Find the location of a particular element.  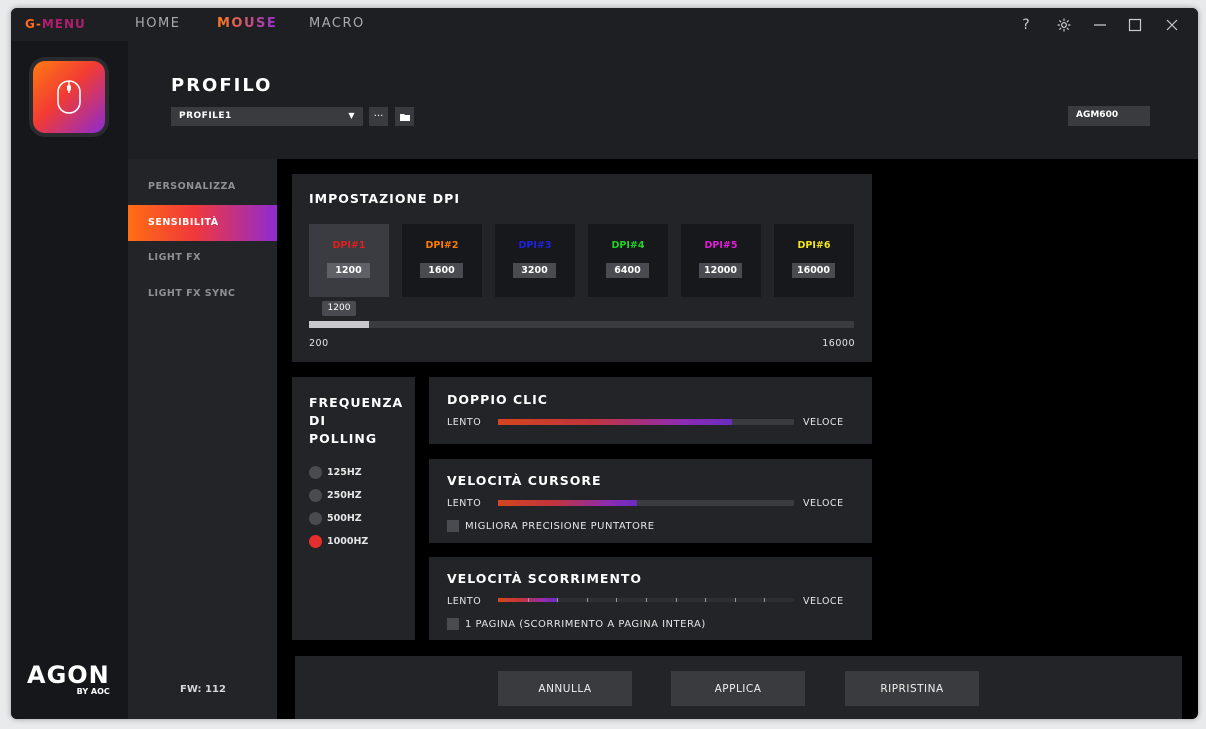

dpi-card-label: DPI#2 is located at coordinates (442, 245).